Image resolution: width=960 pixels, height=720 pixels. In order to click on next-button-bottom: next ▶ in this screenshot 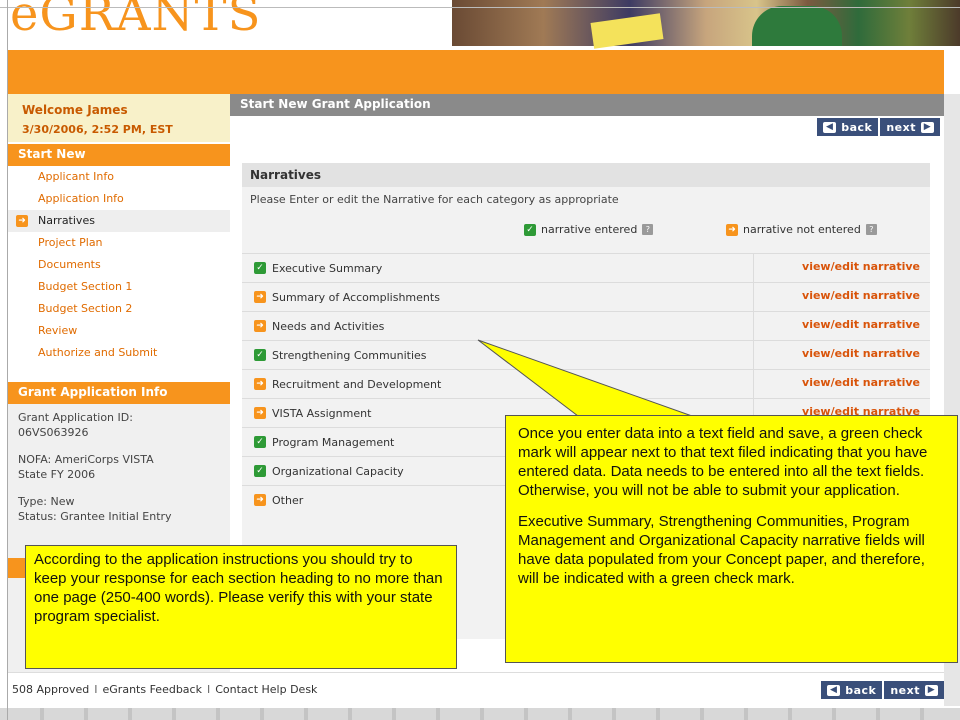, I will do `click(914, 690)`.